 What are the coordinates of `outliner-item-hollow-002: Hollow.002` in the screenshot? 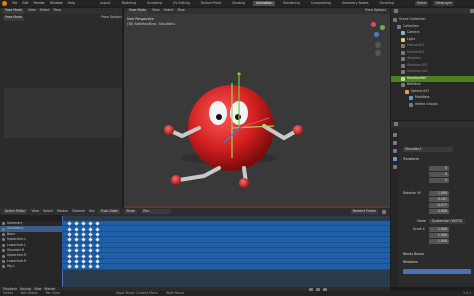 It's located at (432, 53).